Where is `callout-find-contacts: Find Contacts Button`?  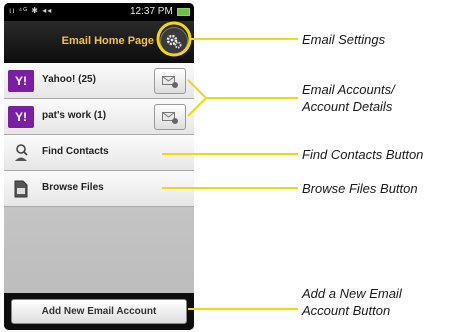 callout-find-contacts: Find Contacts Button is located at coordinates (363, 154).